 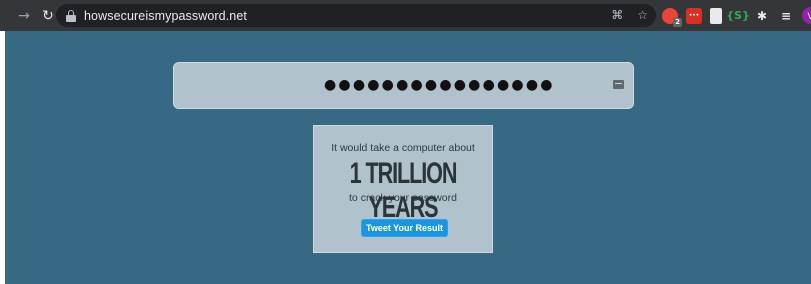 I want to click on password-mask: ●●●●●●●●●●●●●●●●, so click(x=439, y=85).